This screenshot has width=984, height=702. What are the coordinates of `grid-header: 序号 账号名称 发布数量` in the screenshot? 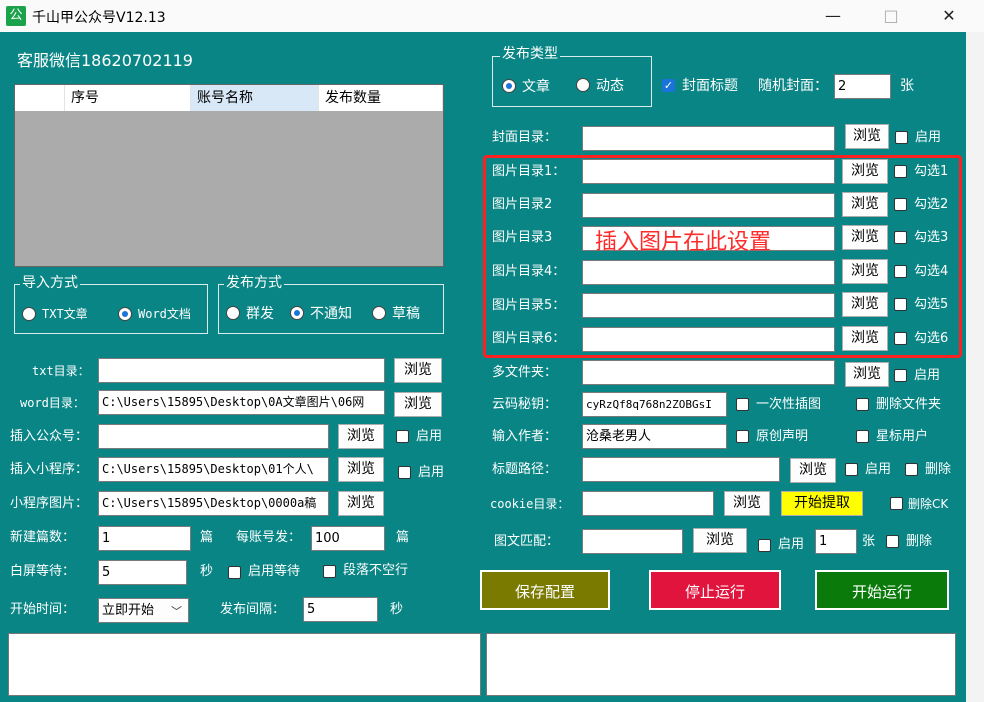 It's located at (229, 98).